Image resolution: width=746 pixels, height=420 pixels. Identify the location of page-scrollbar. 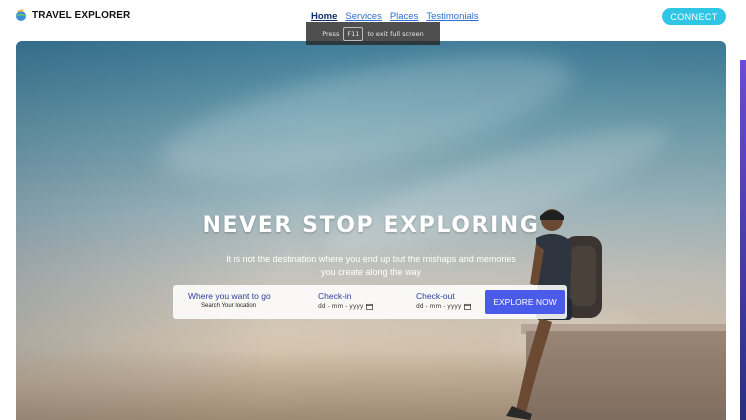
(743, 240).